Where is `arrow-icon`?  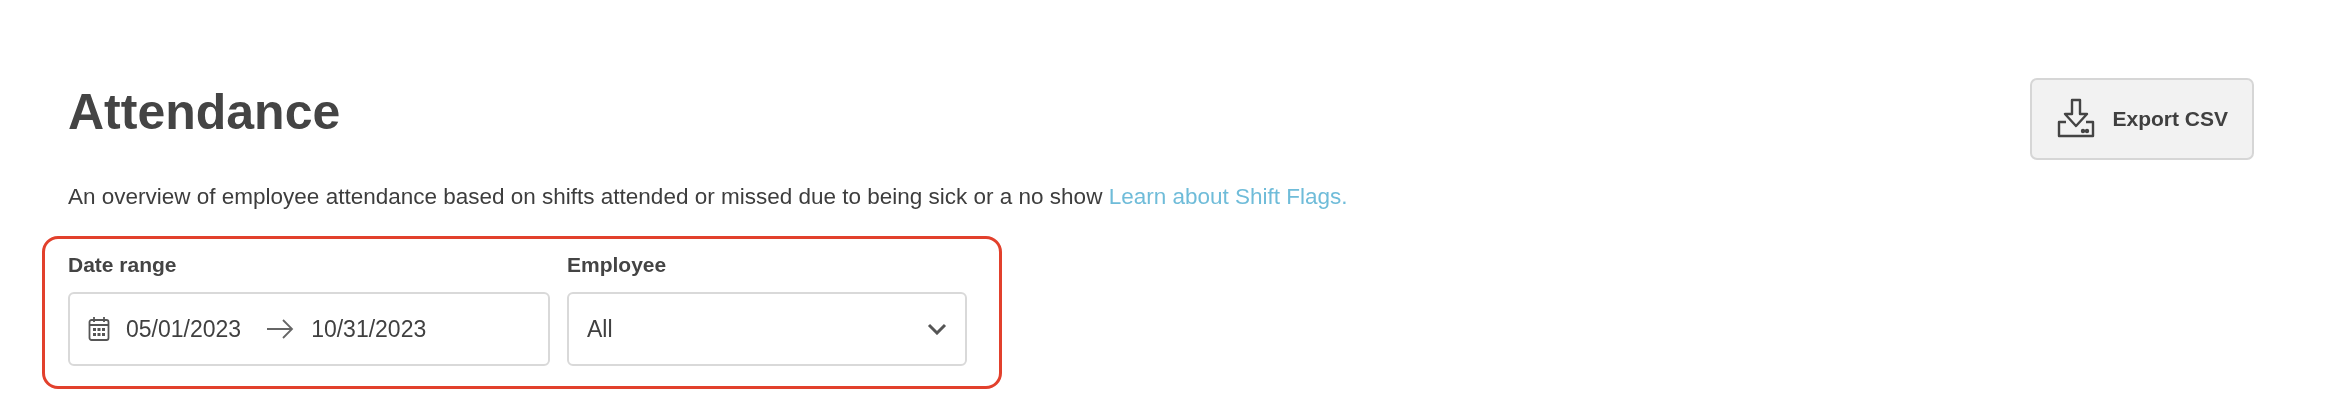 arrow-icon is located at coordinates (280, 329).